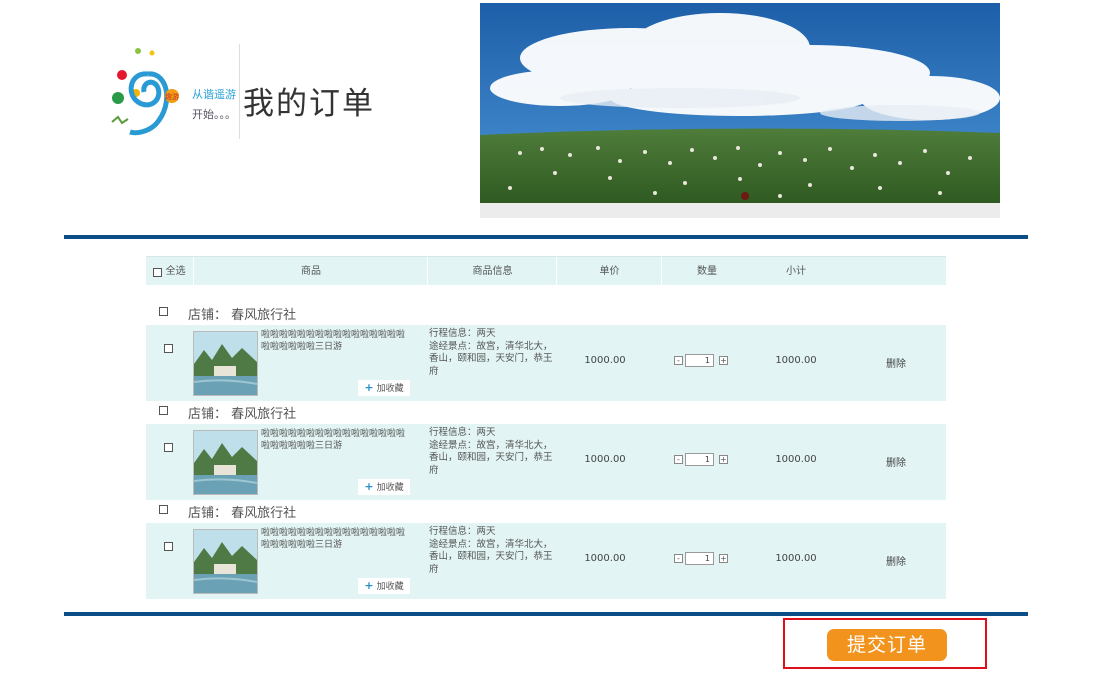 Image resolution: width=1102 pixels, height=673 pixels. I want to click on submit-highlight-box: 提交订单, so click(885, 643).